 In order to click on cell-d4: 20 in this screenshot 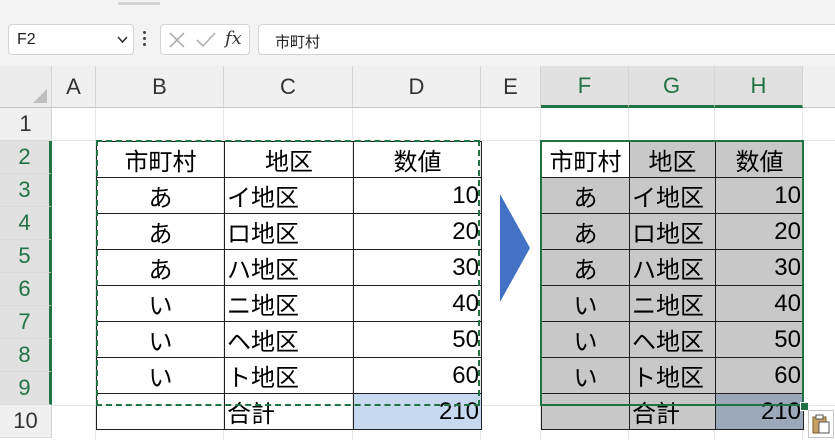, I will do `click(417, 231)`.